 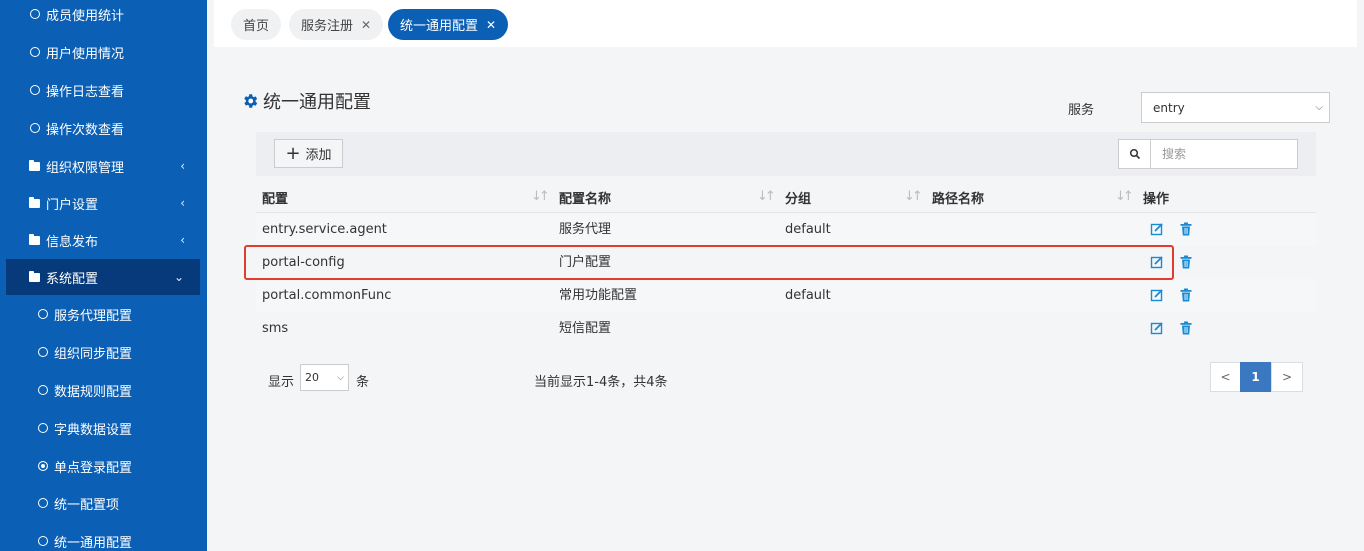 I want to click on sidebar-item-label: 操作日志查看, so click(x=85, y=92).